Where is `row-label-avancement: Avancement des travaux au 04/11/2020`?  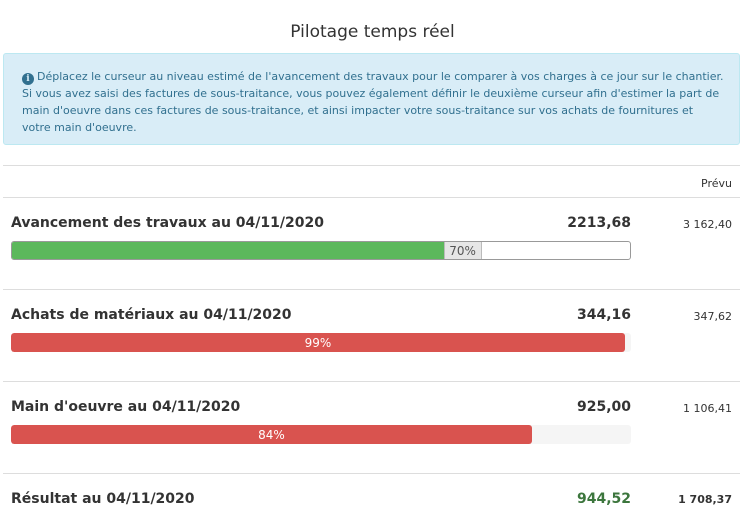
row-label-avancement: Avancement des travaux au 04/11/2020 is located at coordinates (167, 223).